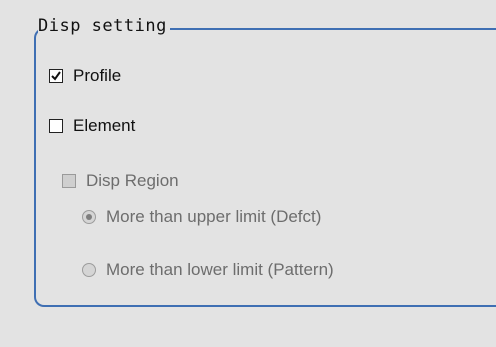 This screenshot has height=347, width=496. I want to click on lower-limit-radio: More than lower limit (Pattern), so click(208, 270).